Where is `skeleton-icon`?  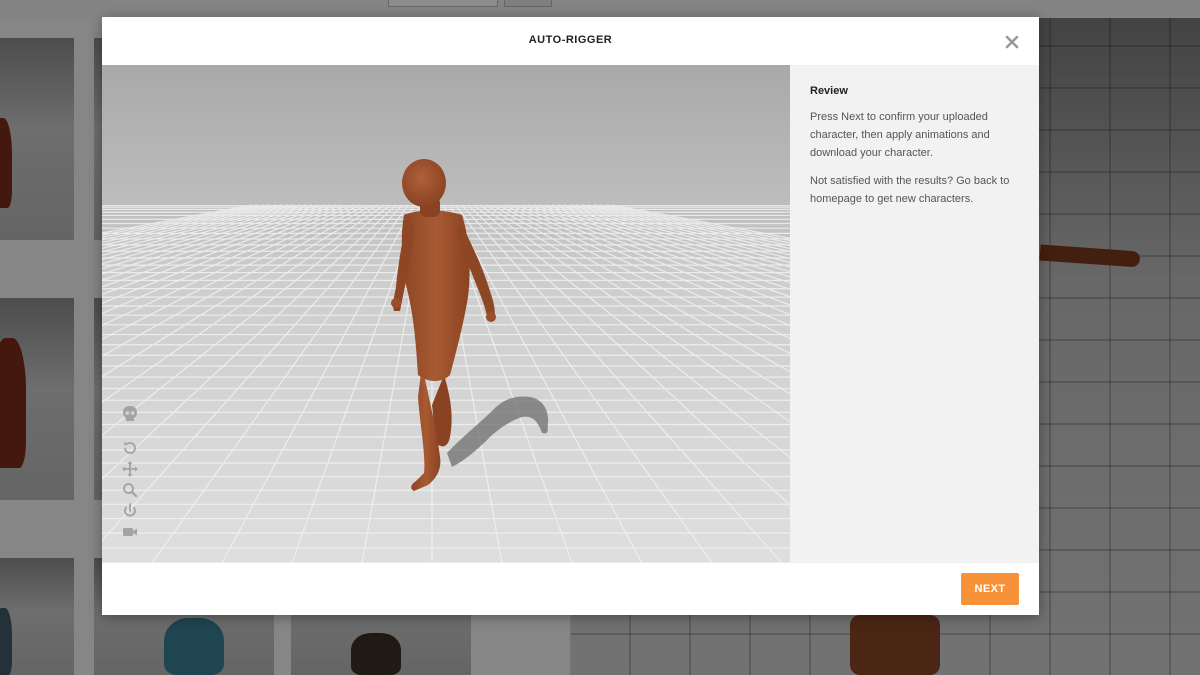
skeleton-icon is located at coordinates (130, 413).